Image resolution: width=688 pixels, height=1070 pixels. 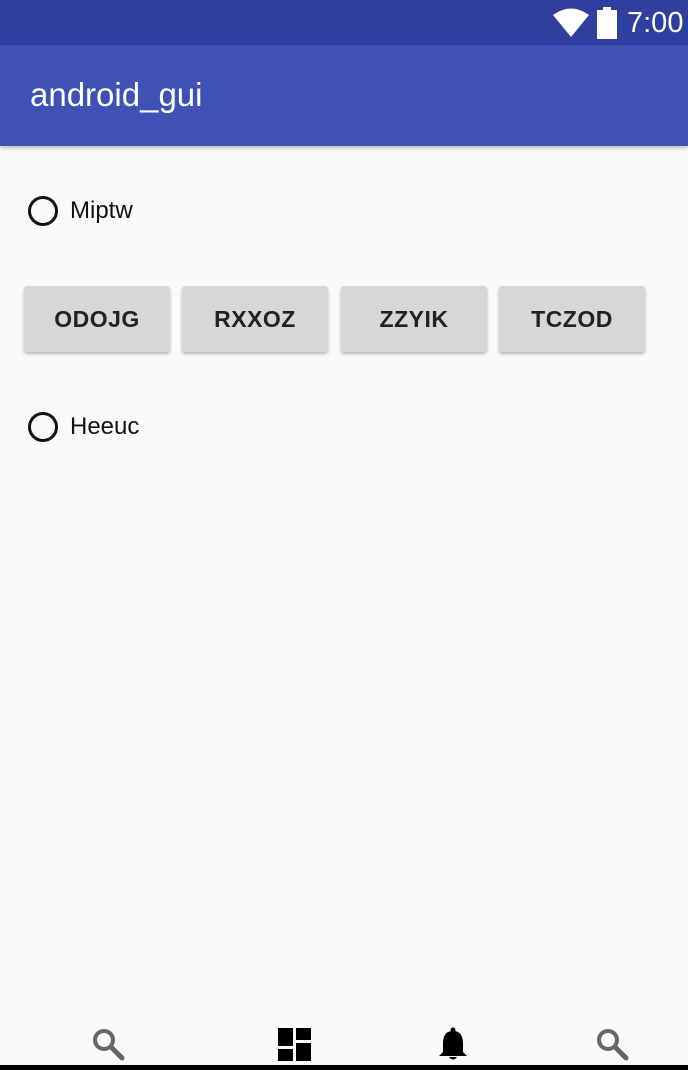 What do you see at coordinates (344, 22) in the screenshot?
I see `status-bar: 7:00` at bounding box center [344, 22].